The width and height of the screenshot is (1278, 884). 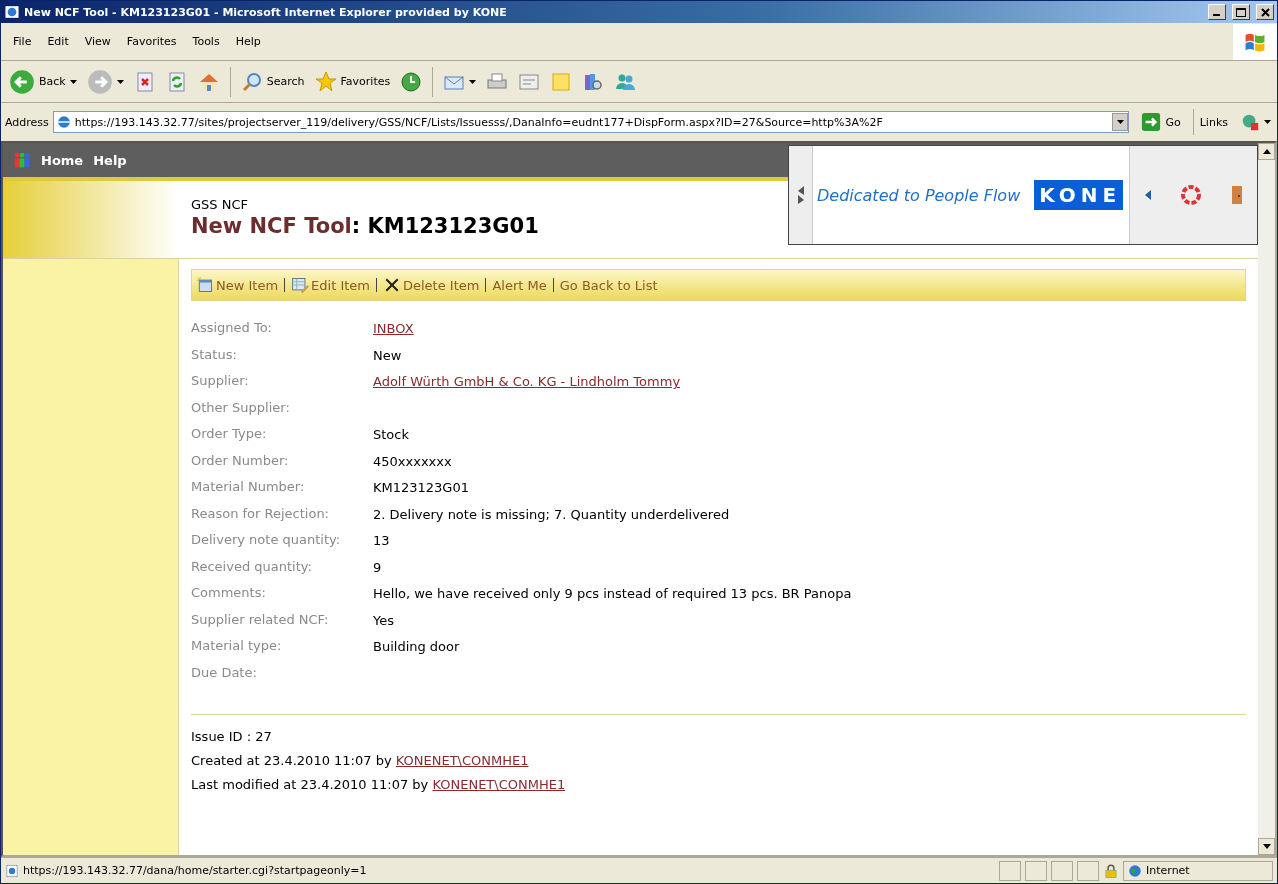 What do you see at coordinates (391, 435) in the screenshot?
I see `field-value: Stock` at bounding box center [391, 435].